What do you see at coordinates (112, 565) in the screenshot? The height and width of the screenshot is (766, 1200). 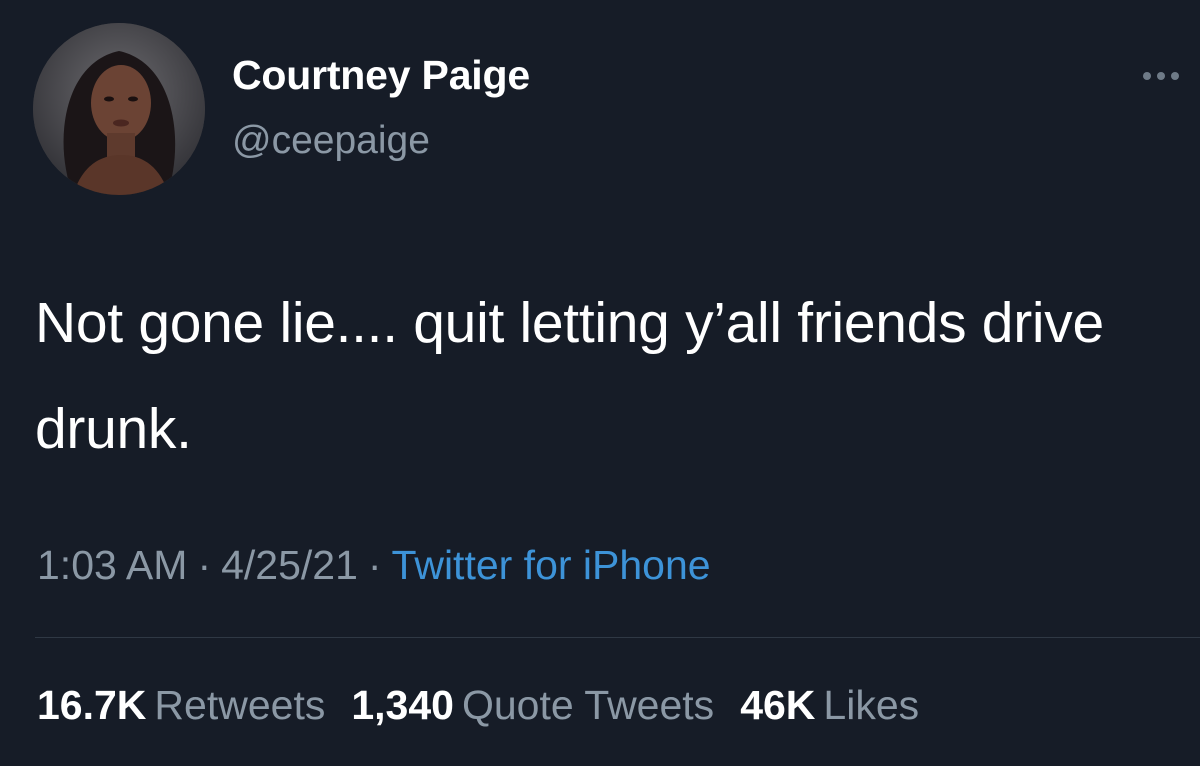 I see `tweet-time: 1:03 AM` at bounding box center [112, 565].